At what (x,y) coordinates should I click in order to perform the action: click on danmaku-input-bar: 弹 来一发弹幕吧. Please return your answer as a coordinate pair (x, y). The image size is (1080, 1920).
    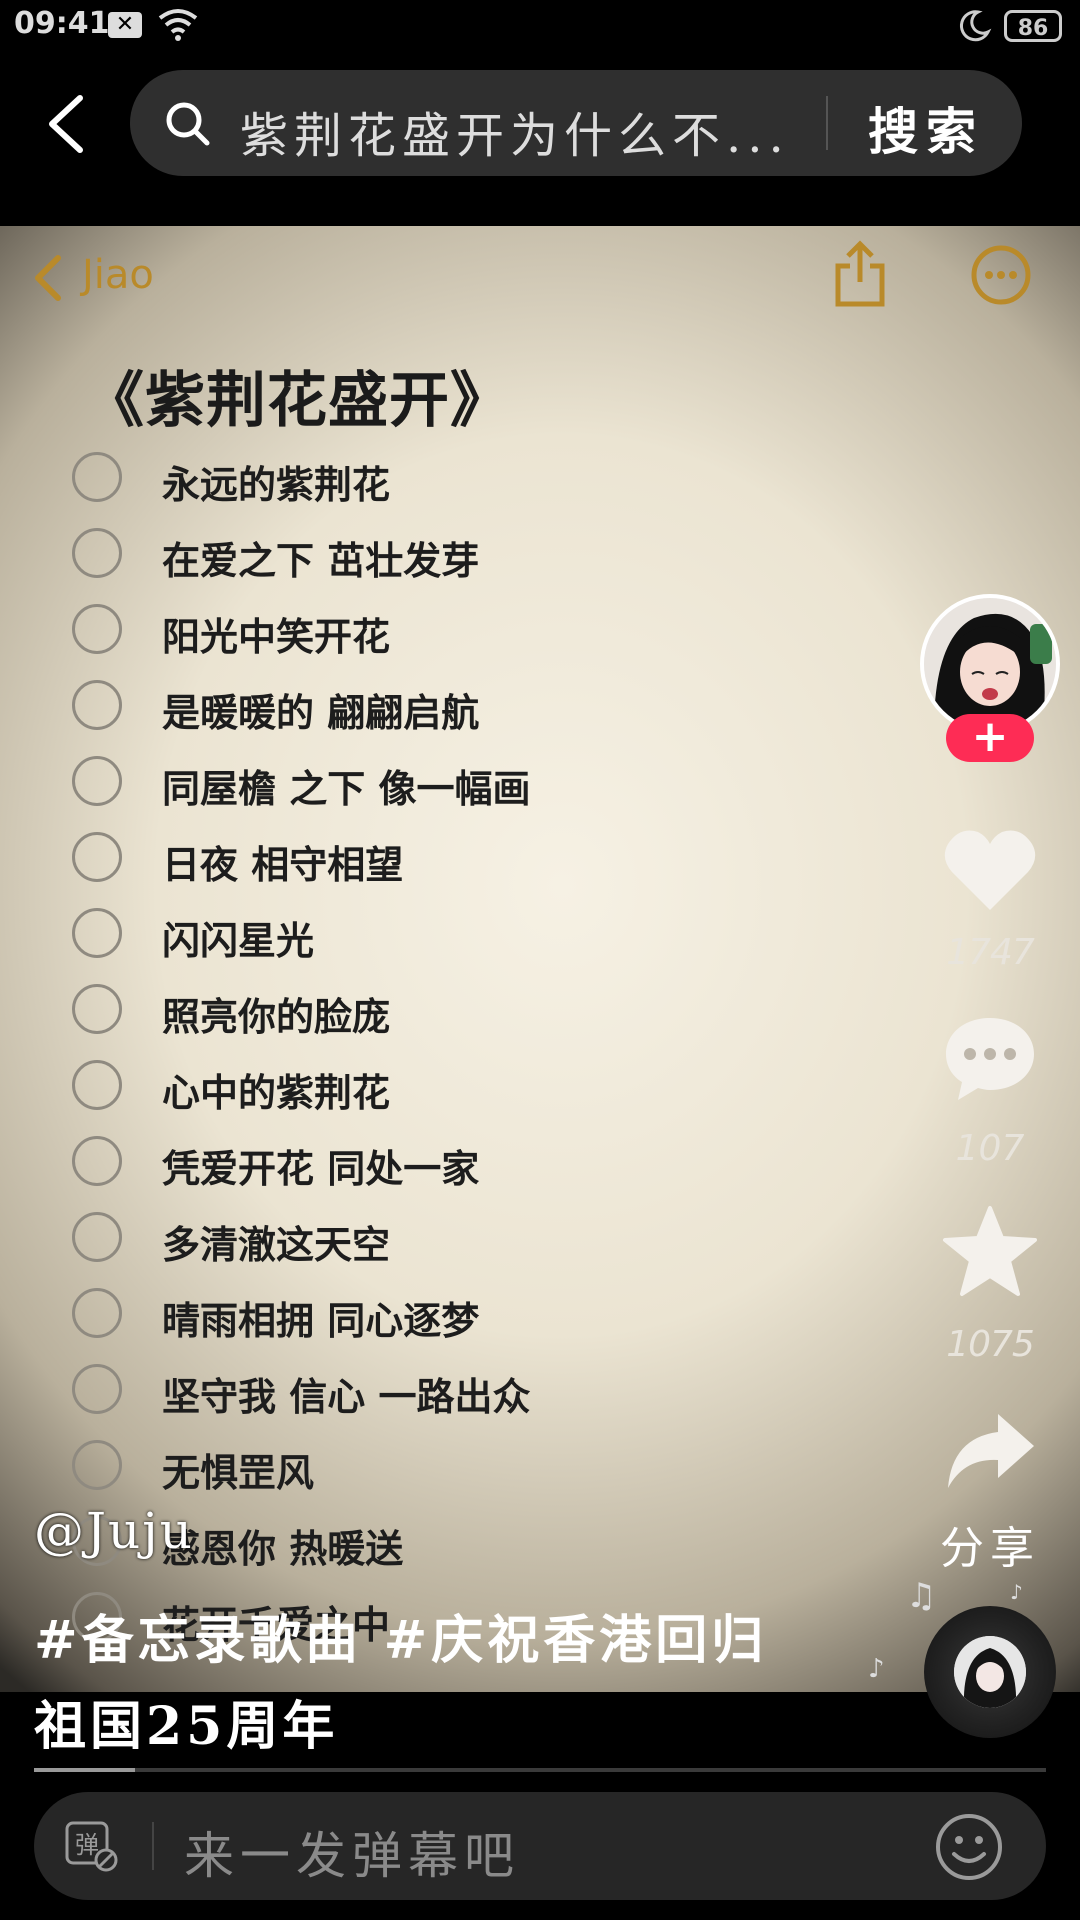
    Looking at the image, I should click on (540, 1846).